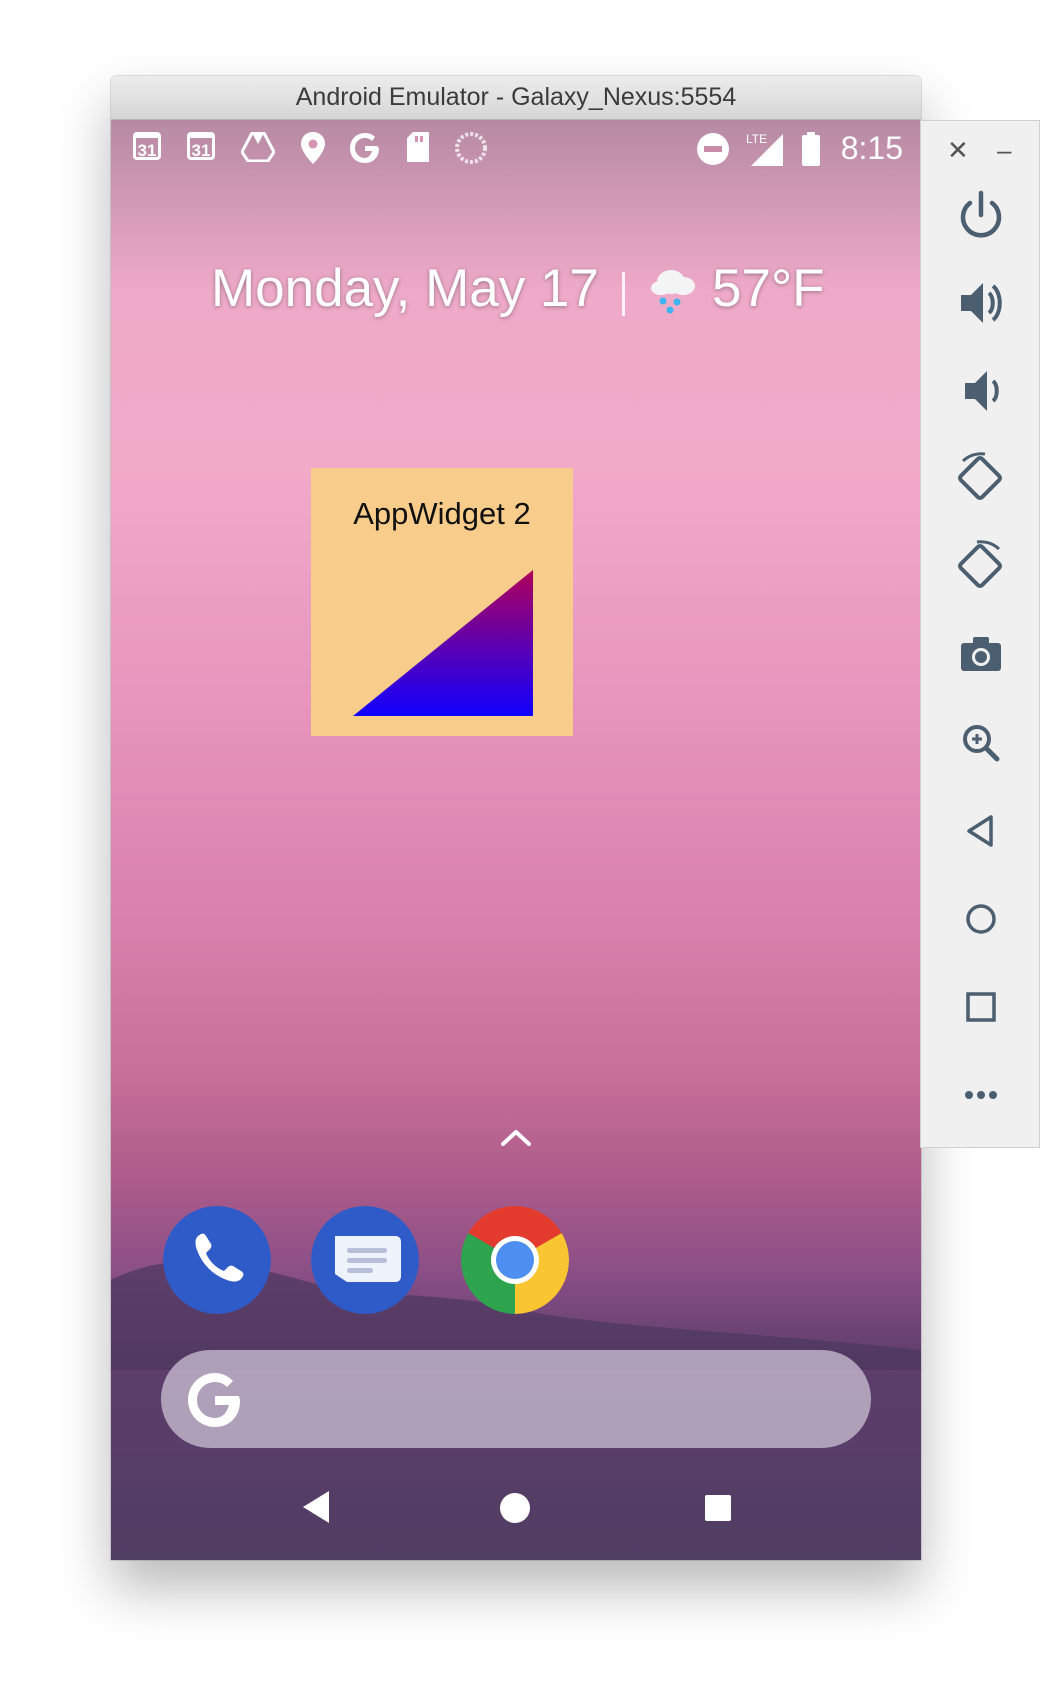 This screenshot has height=1708, width=1044. What do you see at coordinates (405, 288) in the screenshot?
I see `date-label: Monday, May 17` at bounding box center [405, 288].